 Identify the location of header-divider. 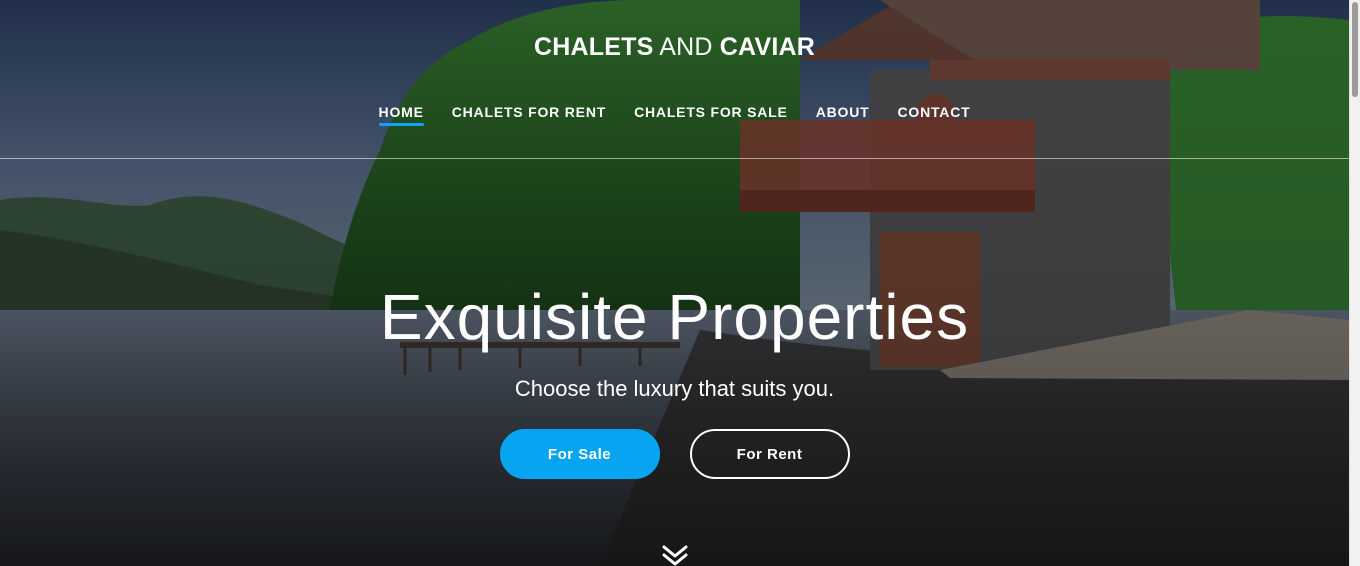
(674, 158).